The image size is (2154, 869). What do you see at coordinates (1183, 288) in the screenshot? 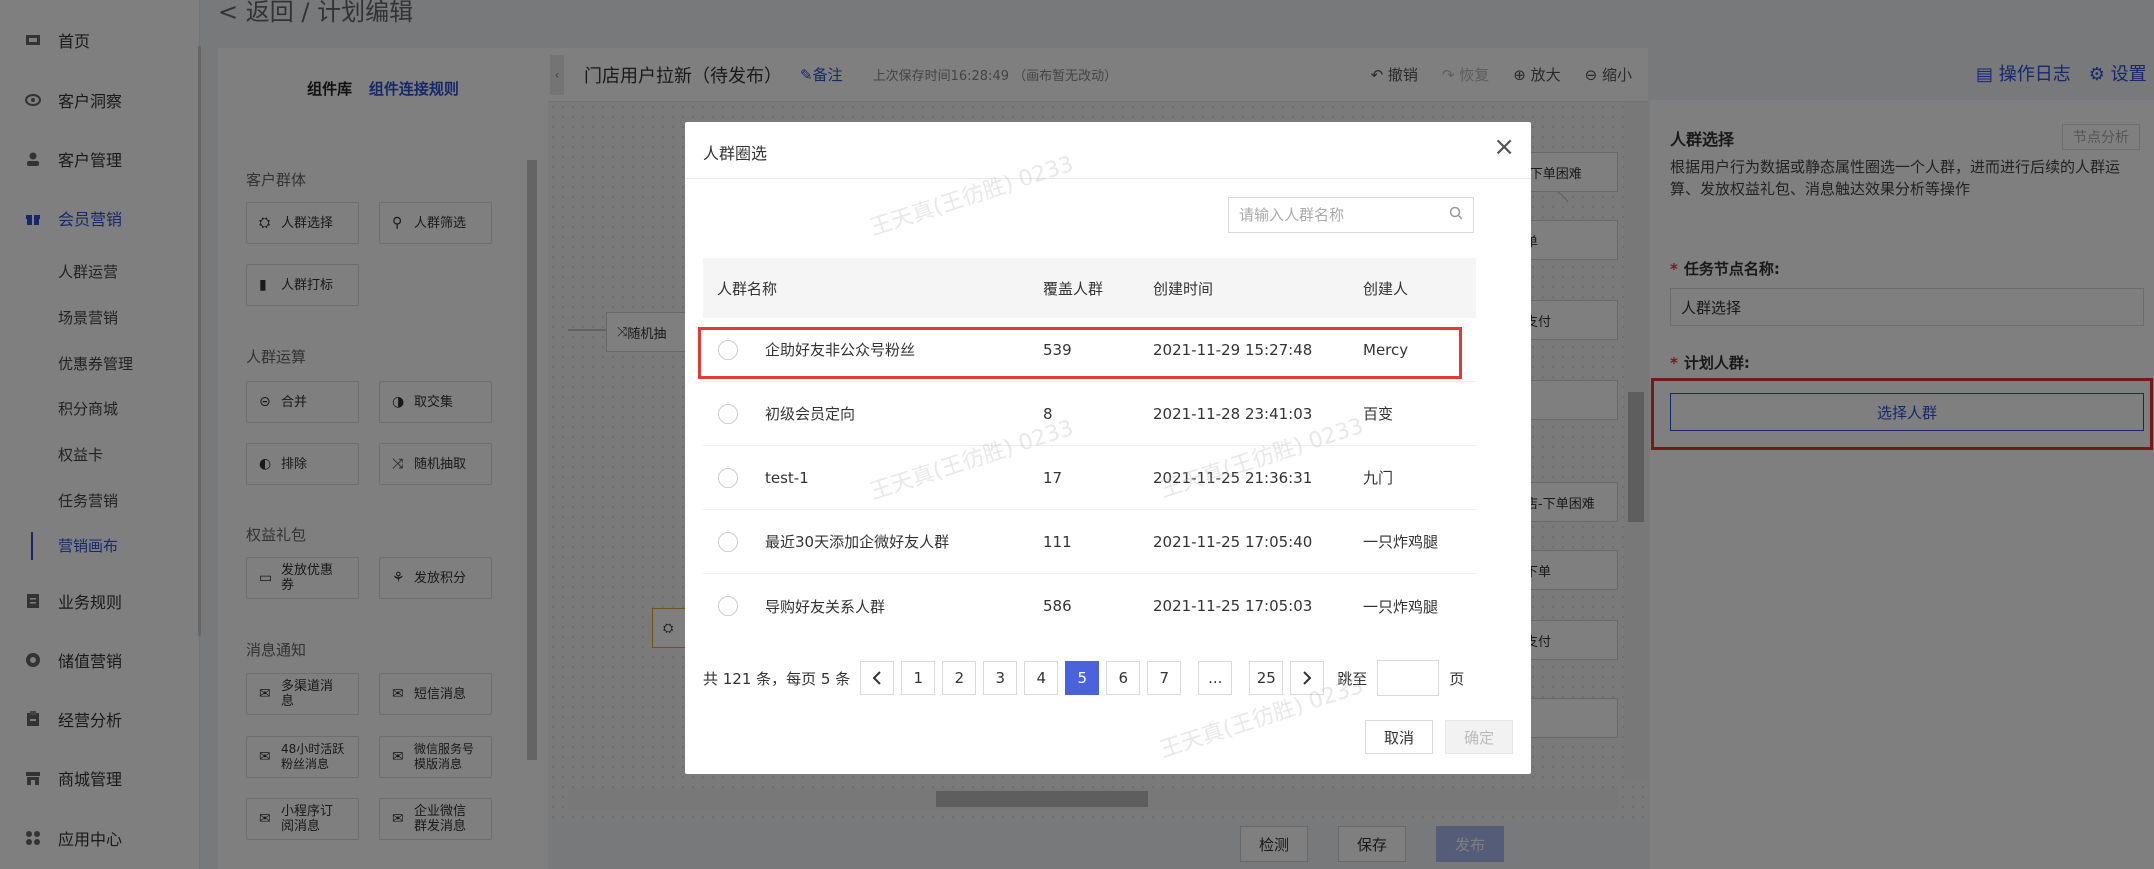
I see `col-created: 创建时间` at bounding box center [1183, 288].